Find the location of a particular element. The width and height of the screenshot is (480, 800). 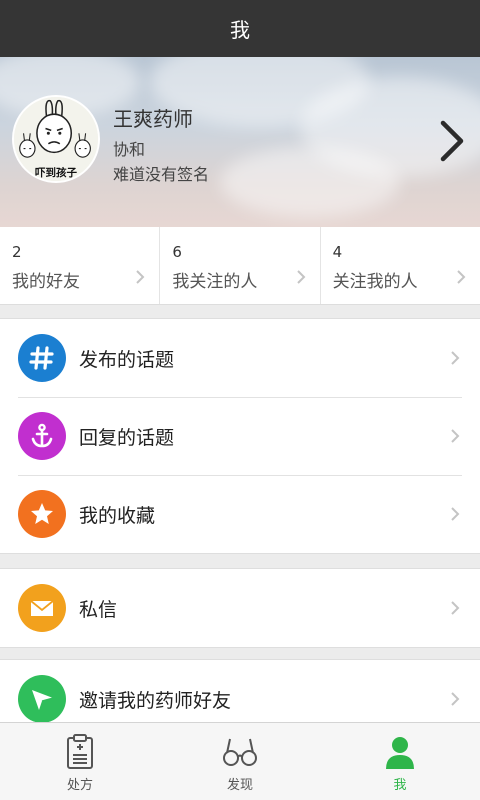

menu-group-messages: 私信 is located at coordinates (240, 608).